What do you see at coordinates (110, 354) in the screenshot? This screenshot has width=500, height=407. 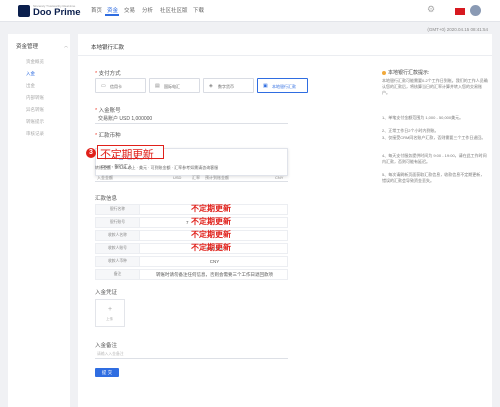 I see `remark-input: 请输入入金备注` at bounding box center [110, 354].